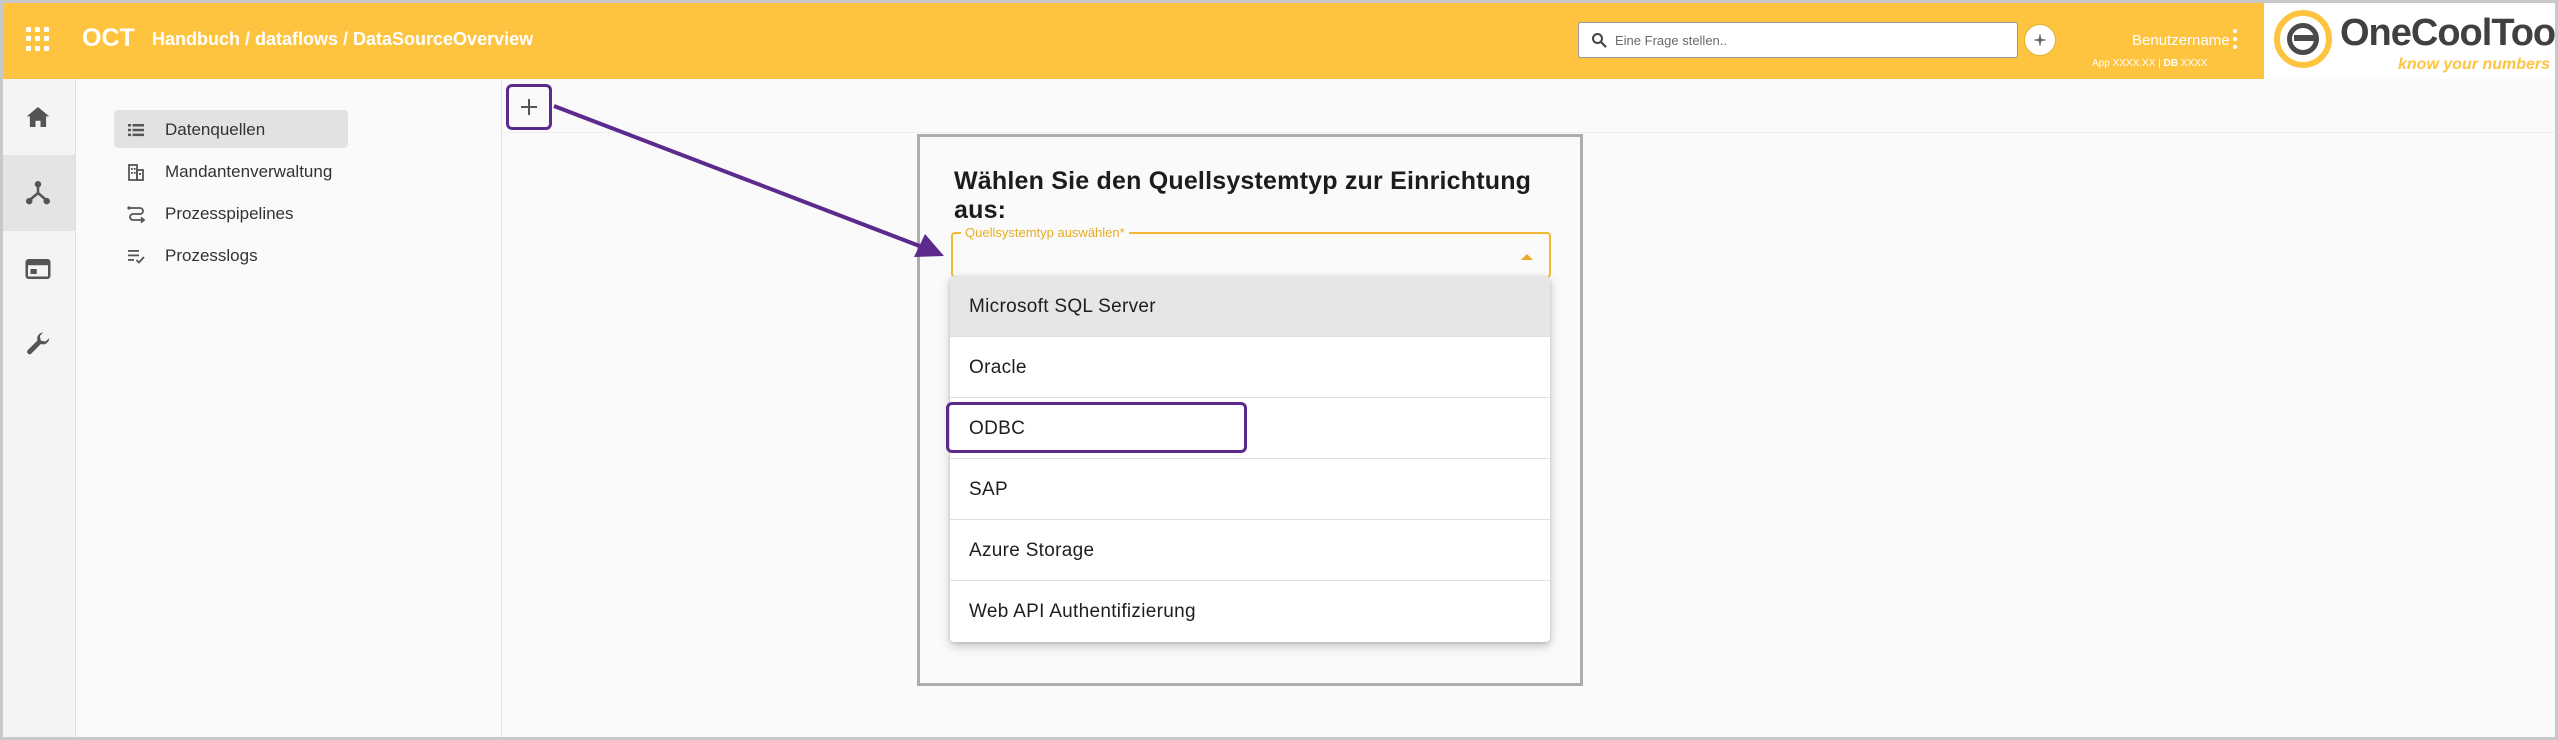 Image resolution: width=2558 pixels, height=740 pixels. Describe the element at coordinates (1529, 132) in the screenshot. I see `content-divider` at that location.